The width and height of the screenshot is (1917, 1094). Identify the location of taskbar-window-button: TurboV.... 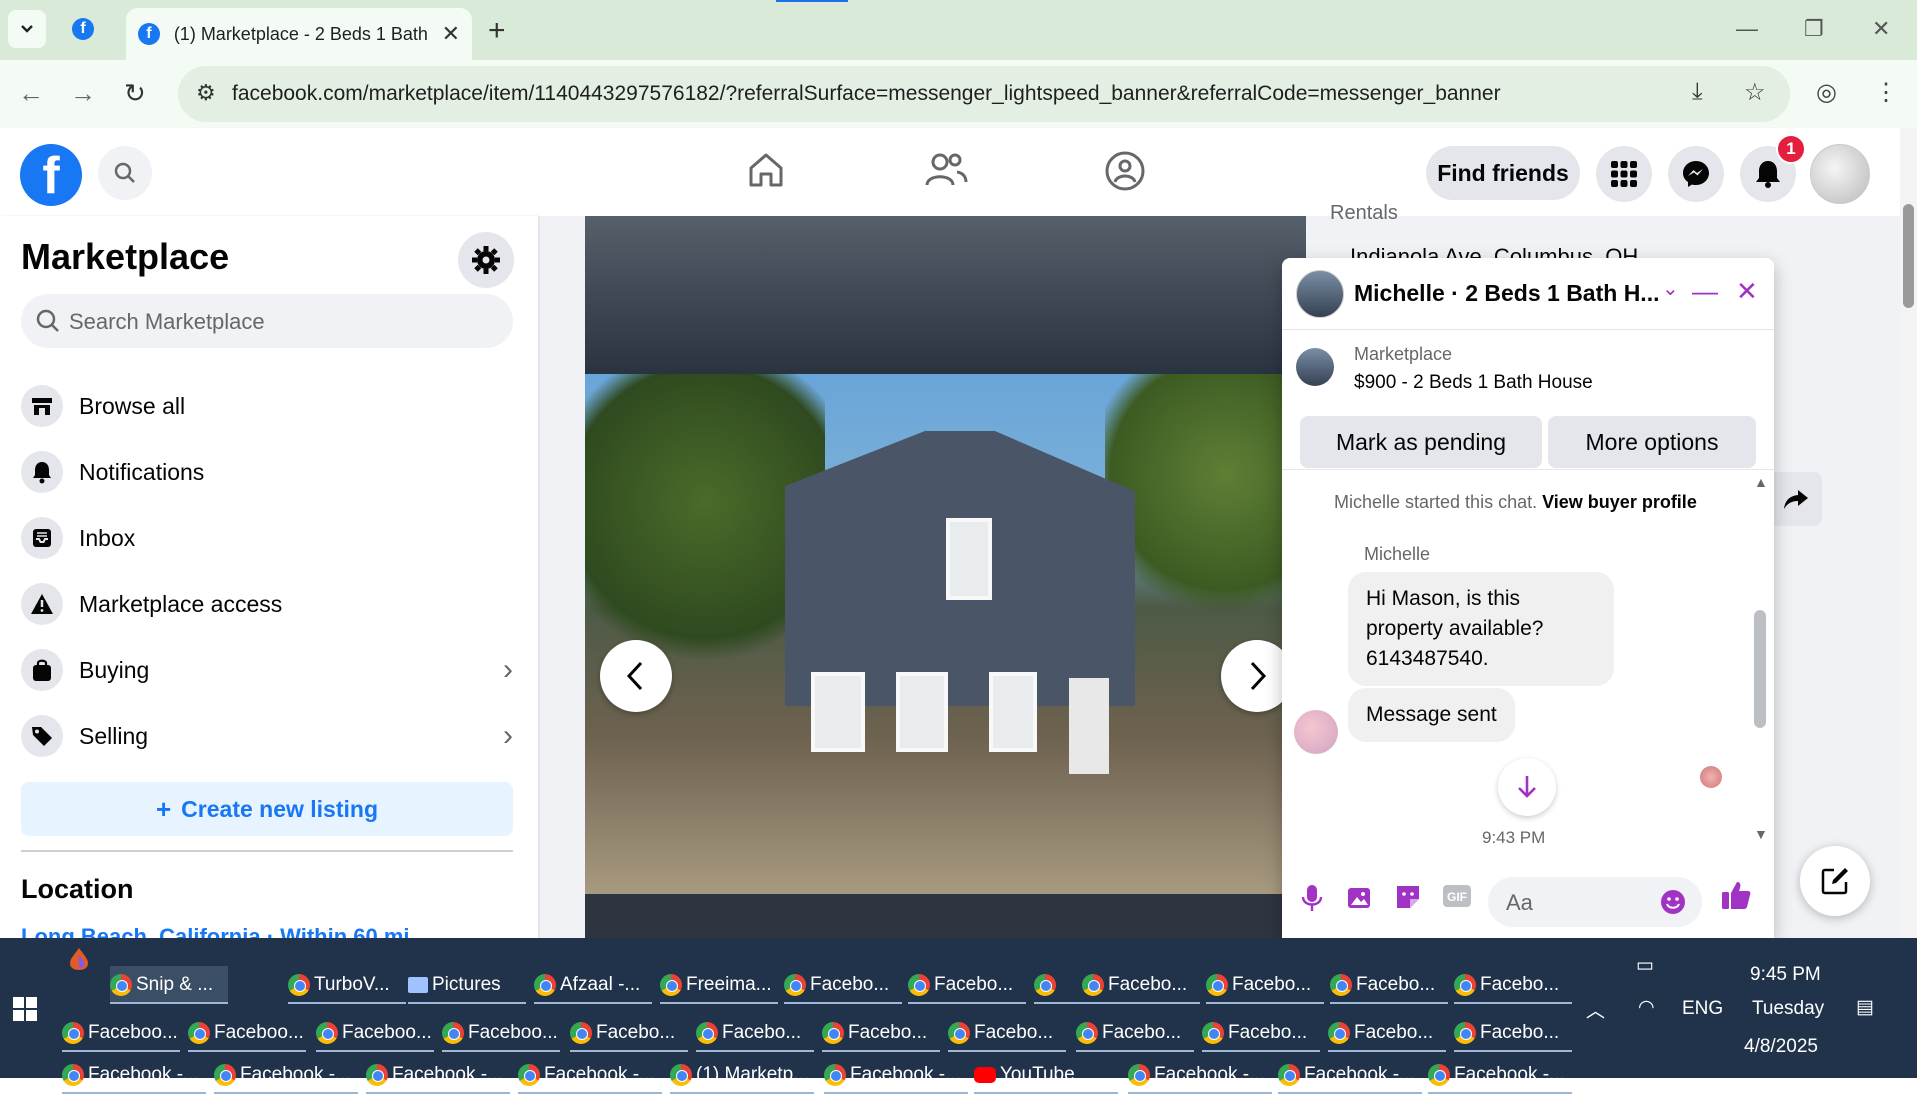
(347, 985).